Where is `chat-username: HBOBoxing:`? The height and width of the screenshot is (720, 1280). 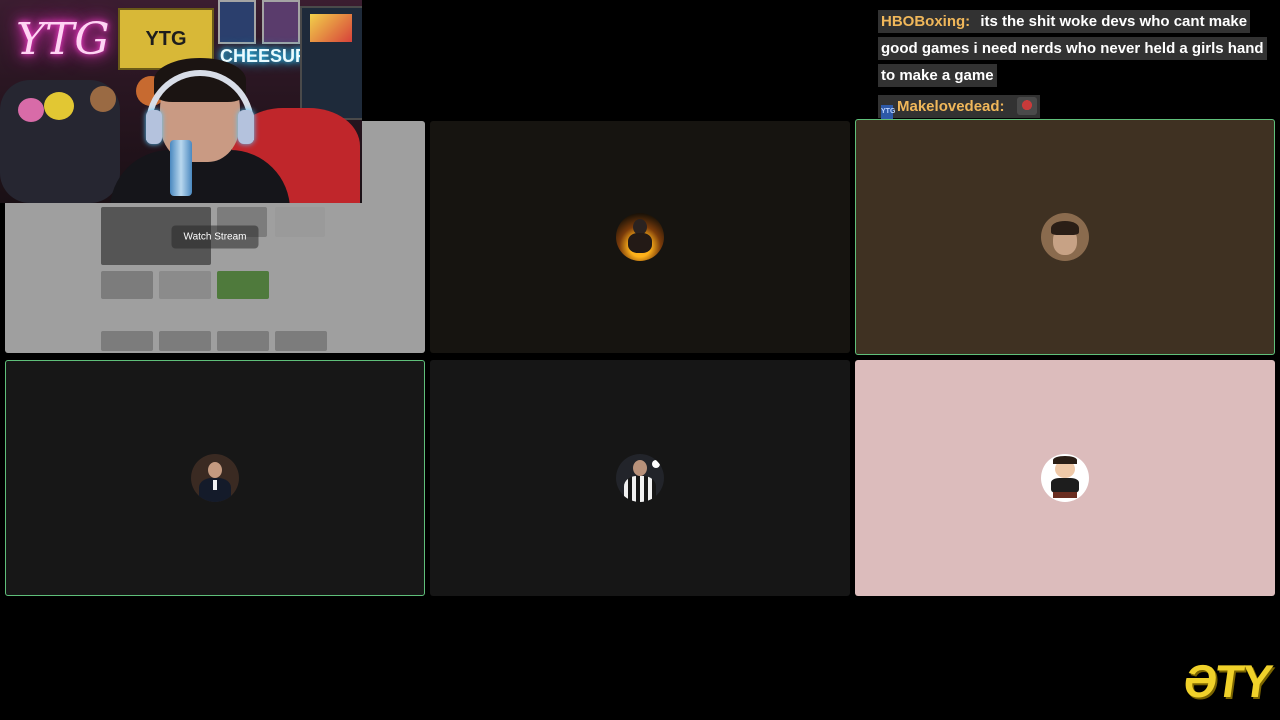 chat-username: HBOBoxing: is located at coordinates (926, 21).